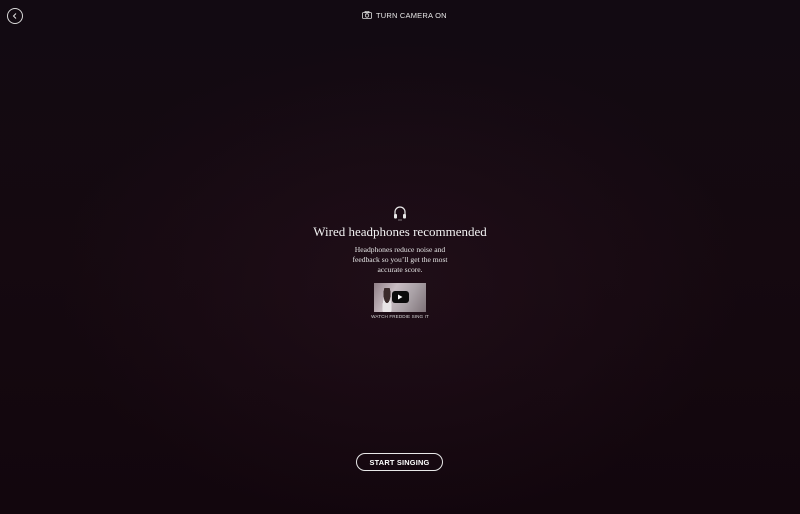 The height and width of the screenshot is (514, 800). Describe the element at coordinates (399, 462) in the screenshot. I see `start-singing-button: START SINGING` at that location.